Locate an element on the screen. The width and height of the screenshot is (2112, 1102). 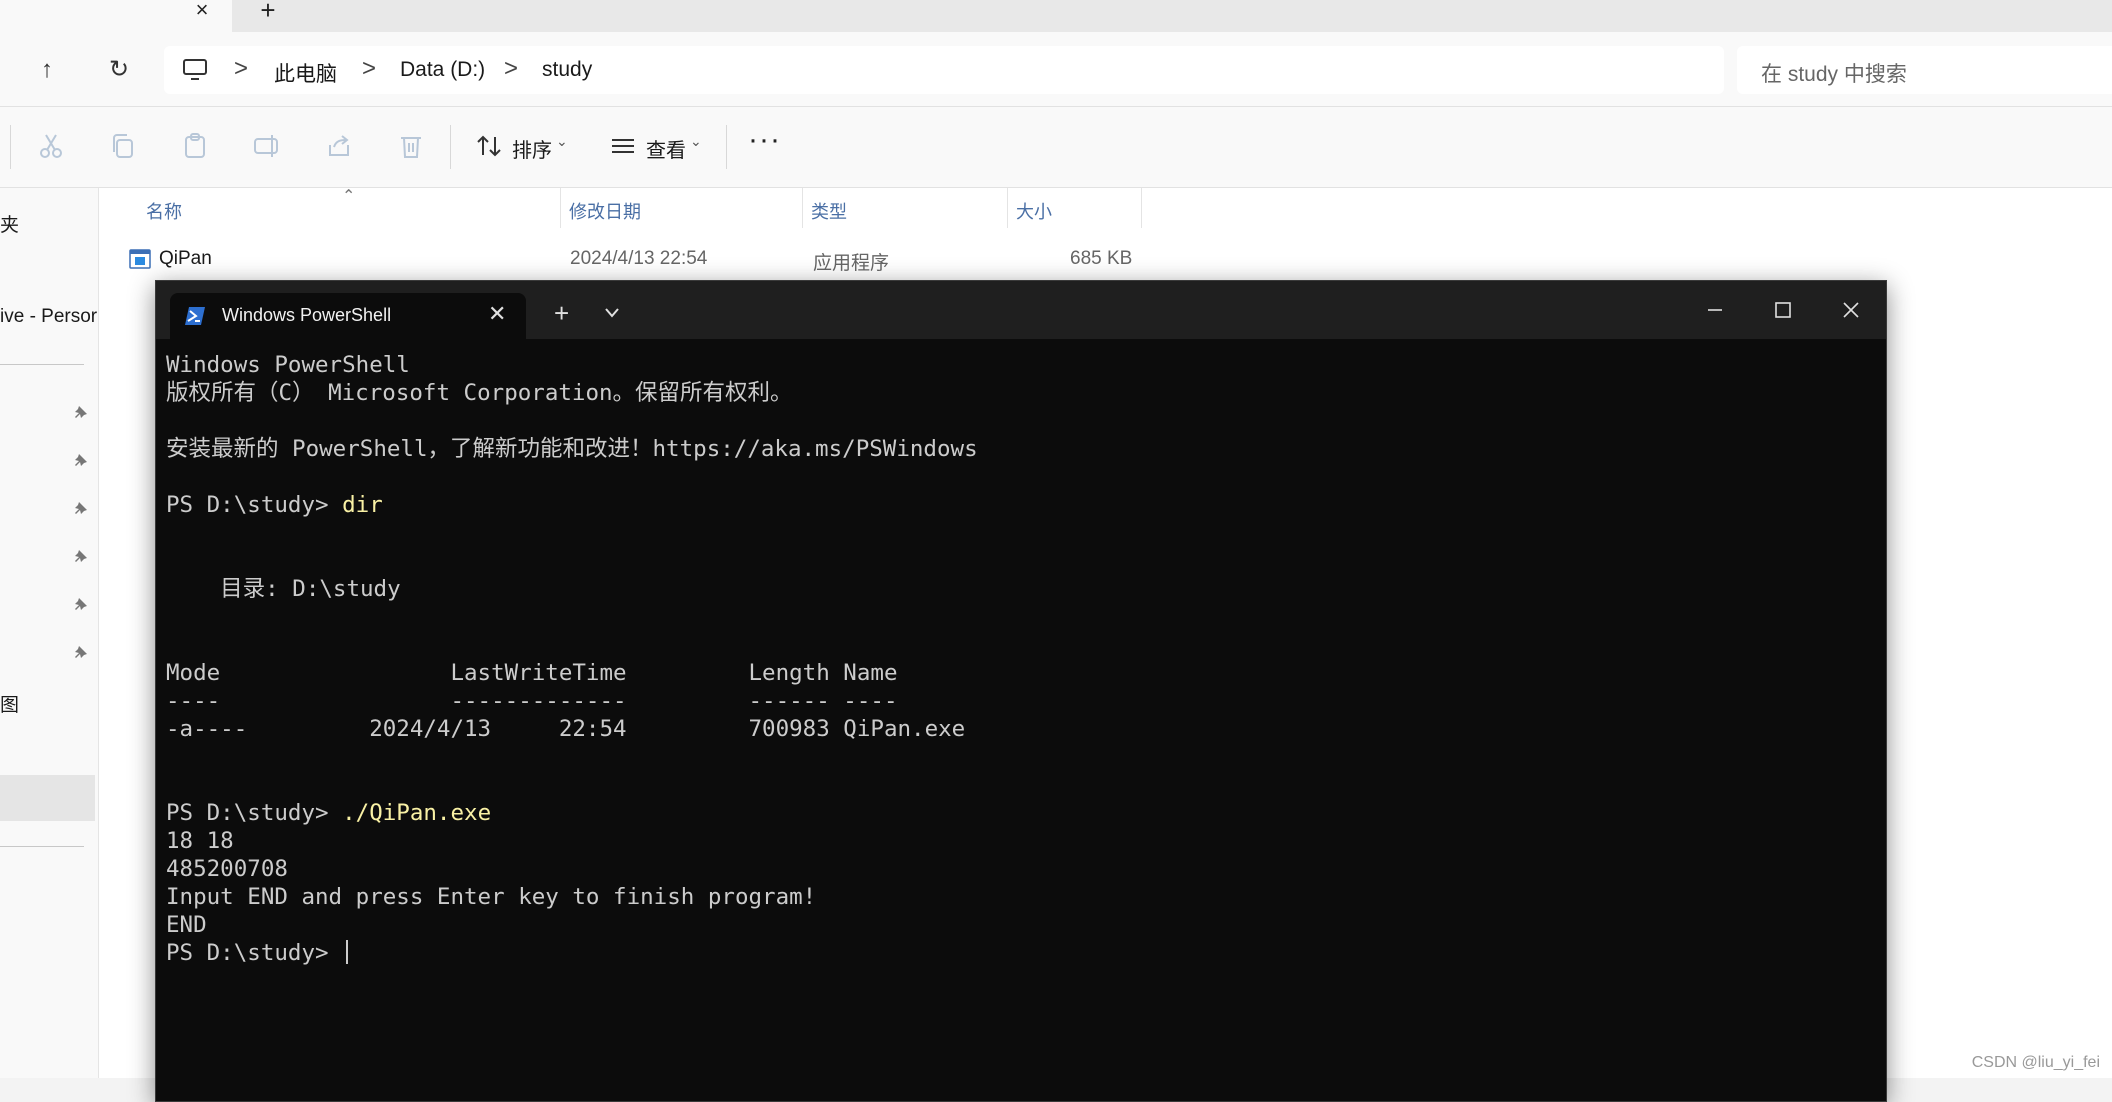
up-arrow-icon: ↑ is located at coordinates (47, 71).